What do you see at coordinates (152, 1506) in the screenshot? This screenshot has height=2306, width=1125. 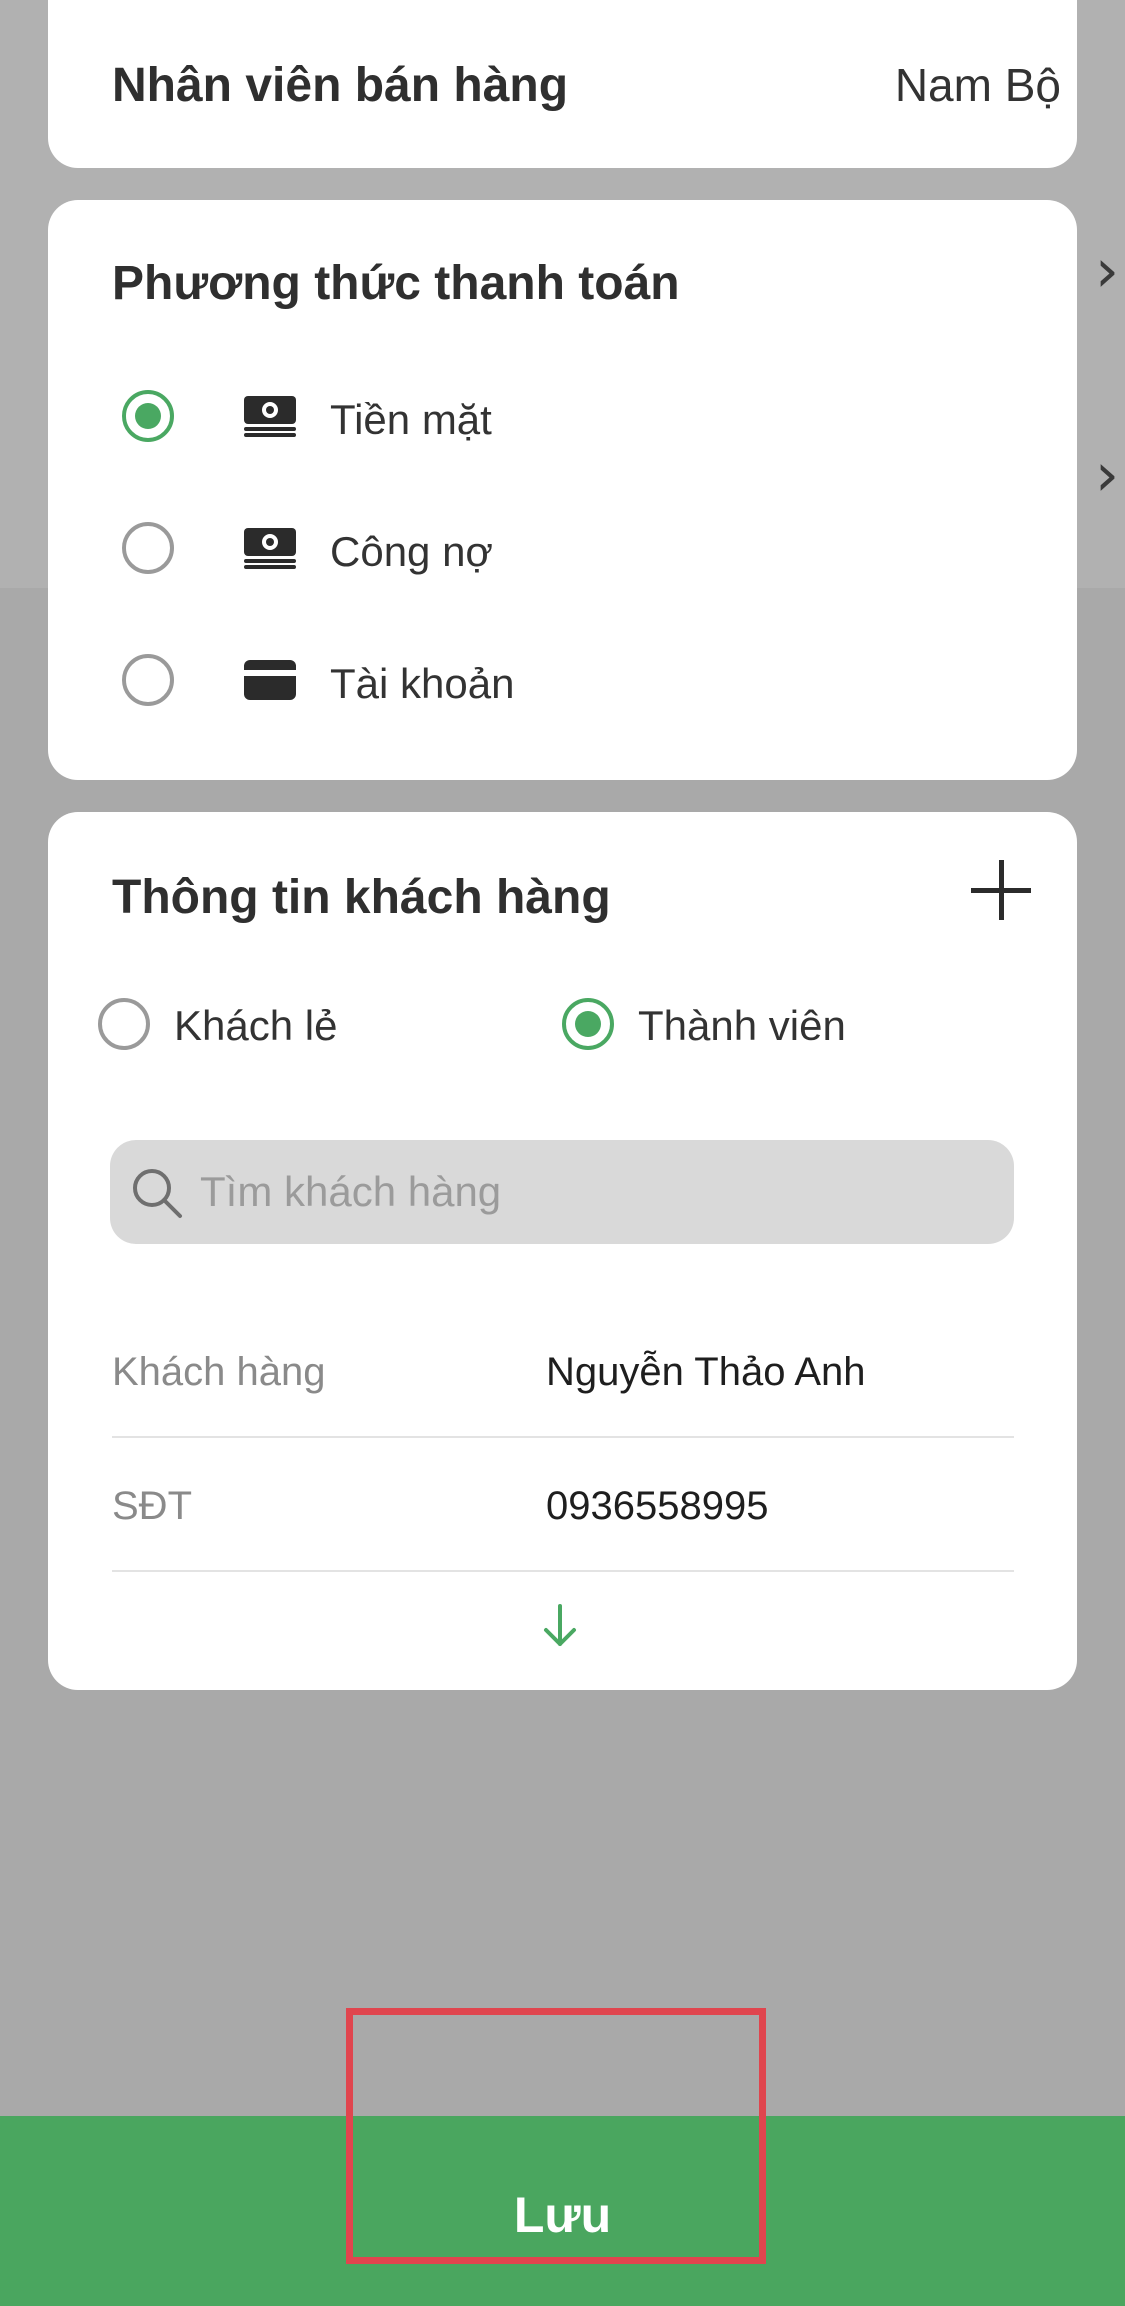 I see `customer-phone-key: SĐT` at bounding box center [152, 1506].